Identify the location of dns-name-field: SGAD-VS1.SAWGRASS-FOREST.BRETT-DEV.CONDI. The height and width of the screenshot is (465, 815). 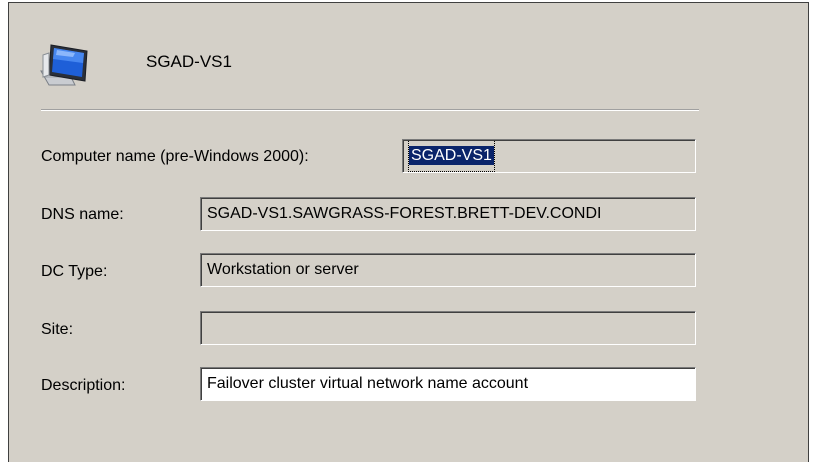
(448, 214).